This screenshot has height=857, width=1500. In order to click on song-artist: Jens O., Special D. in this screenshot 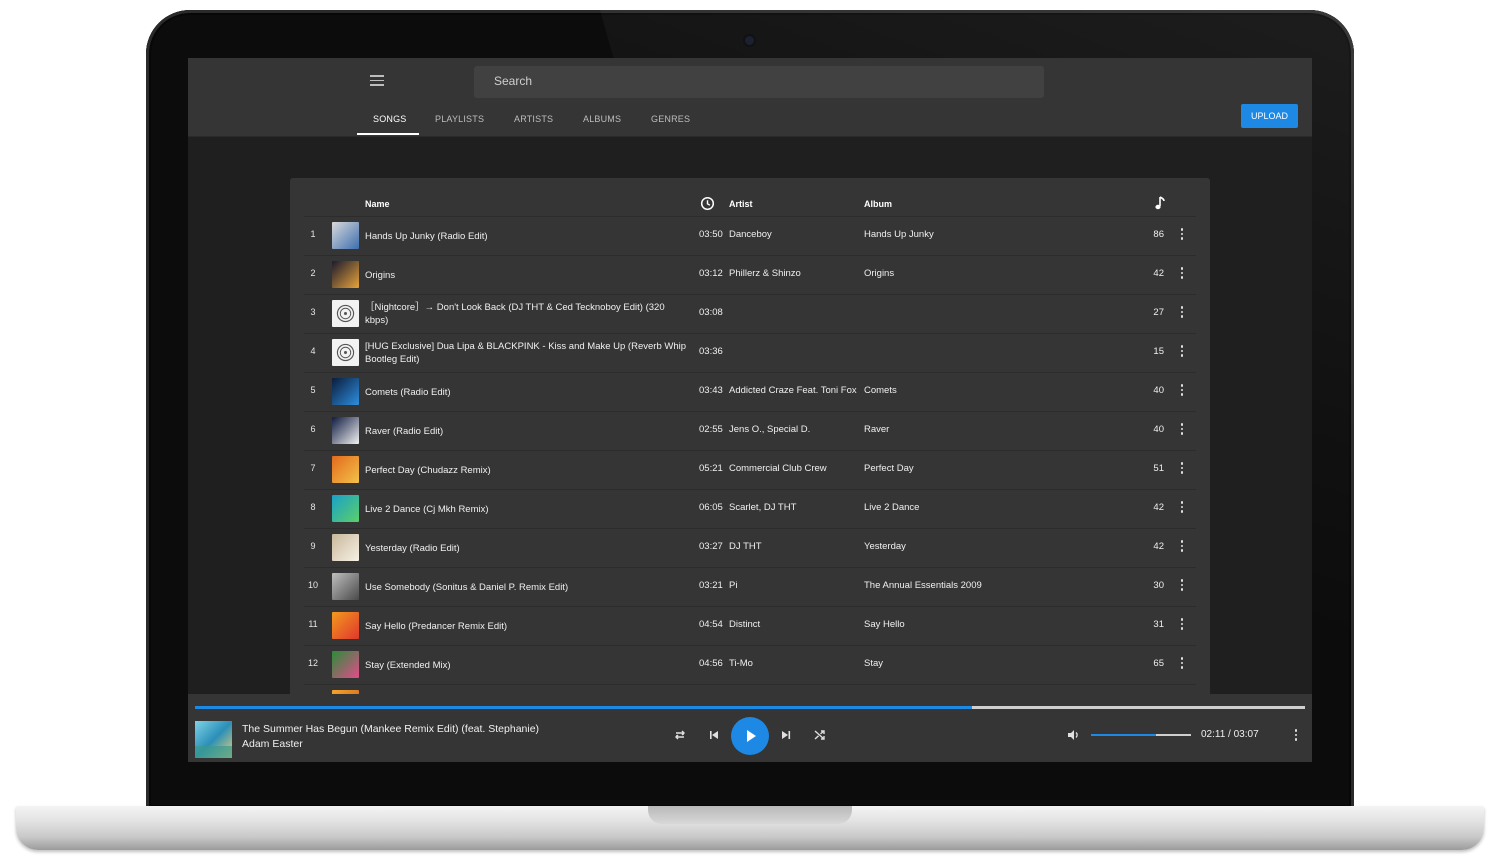, I will do `click(769, 429)`.